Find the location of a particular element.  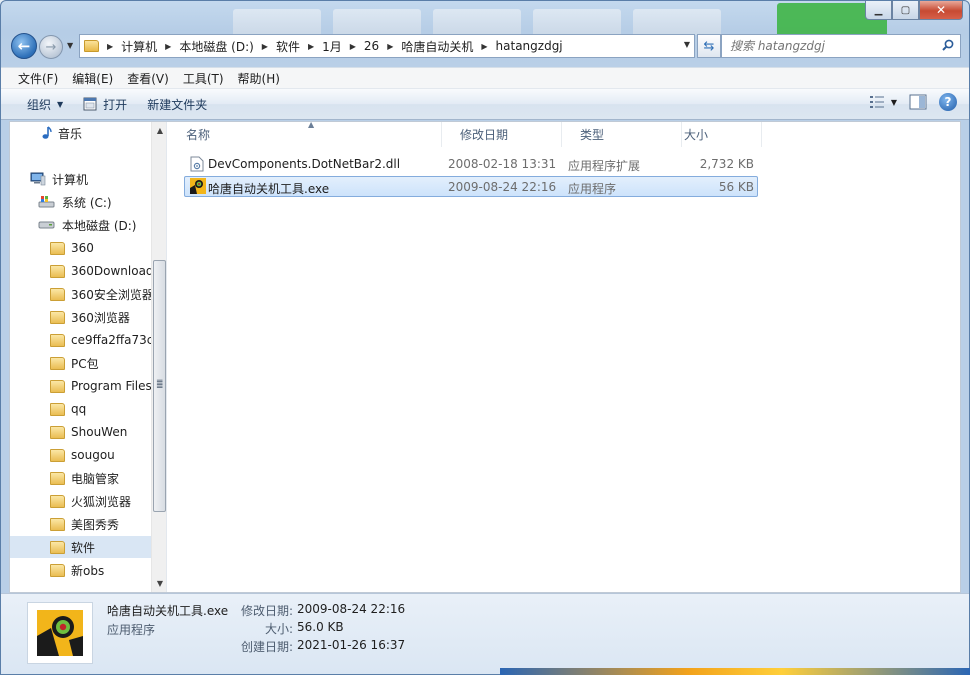

hard-drive-icon is located at coordinates (46, 225).